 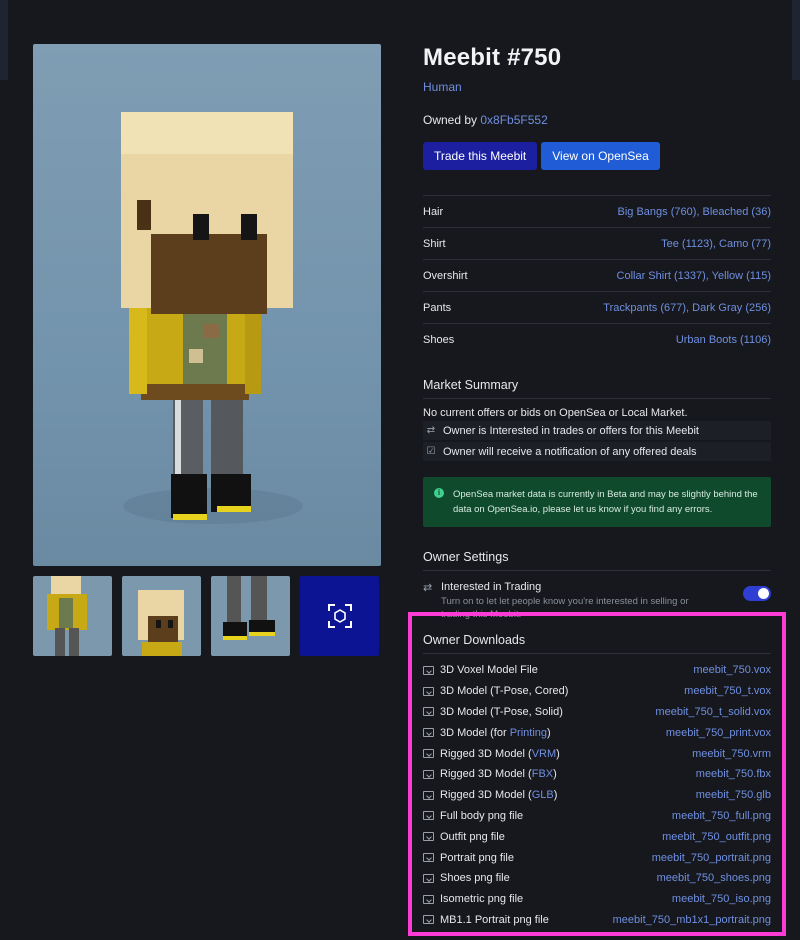 I want to click on download-label: 3D Voxel Model File, so click(x=489, y=670).